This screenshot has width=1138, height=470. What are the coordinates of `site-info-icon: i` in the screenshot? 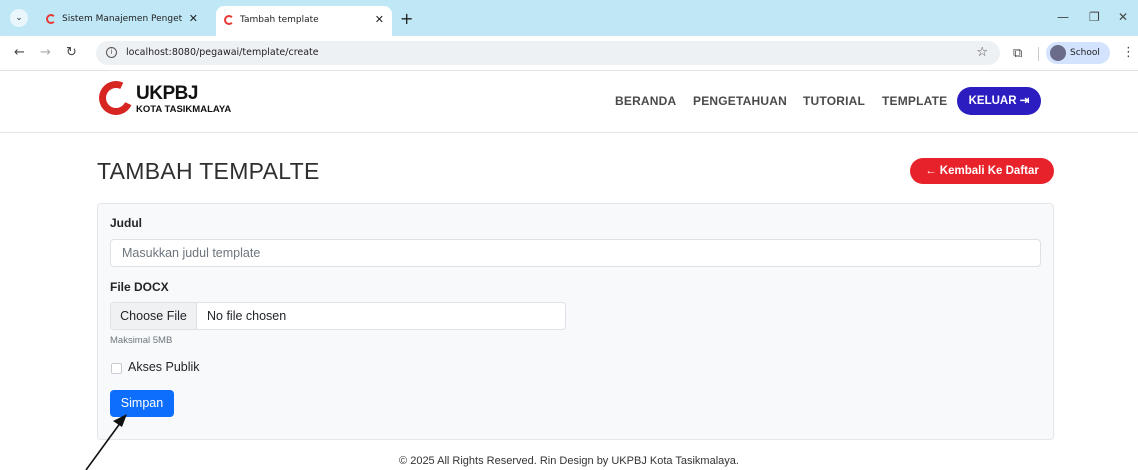 It's located at (111, 52).